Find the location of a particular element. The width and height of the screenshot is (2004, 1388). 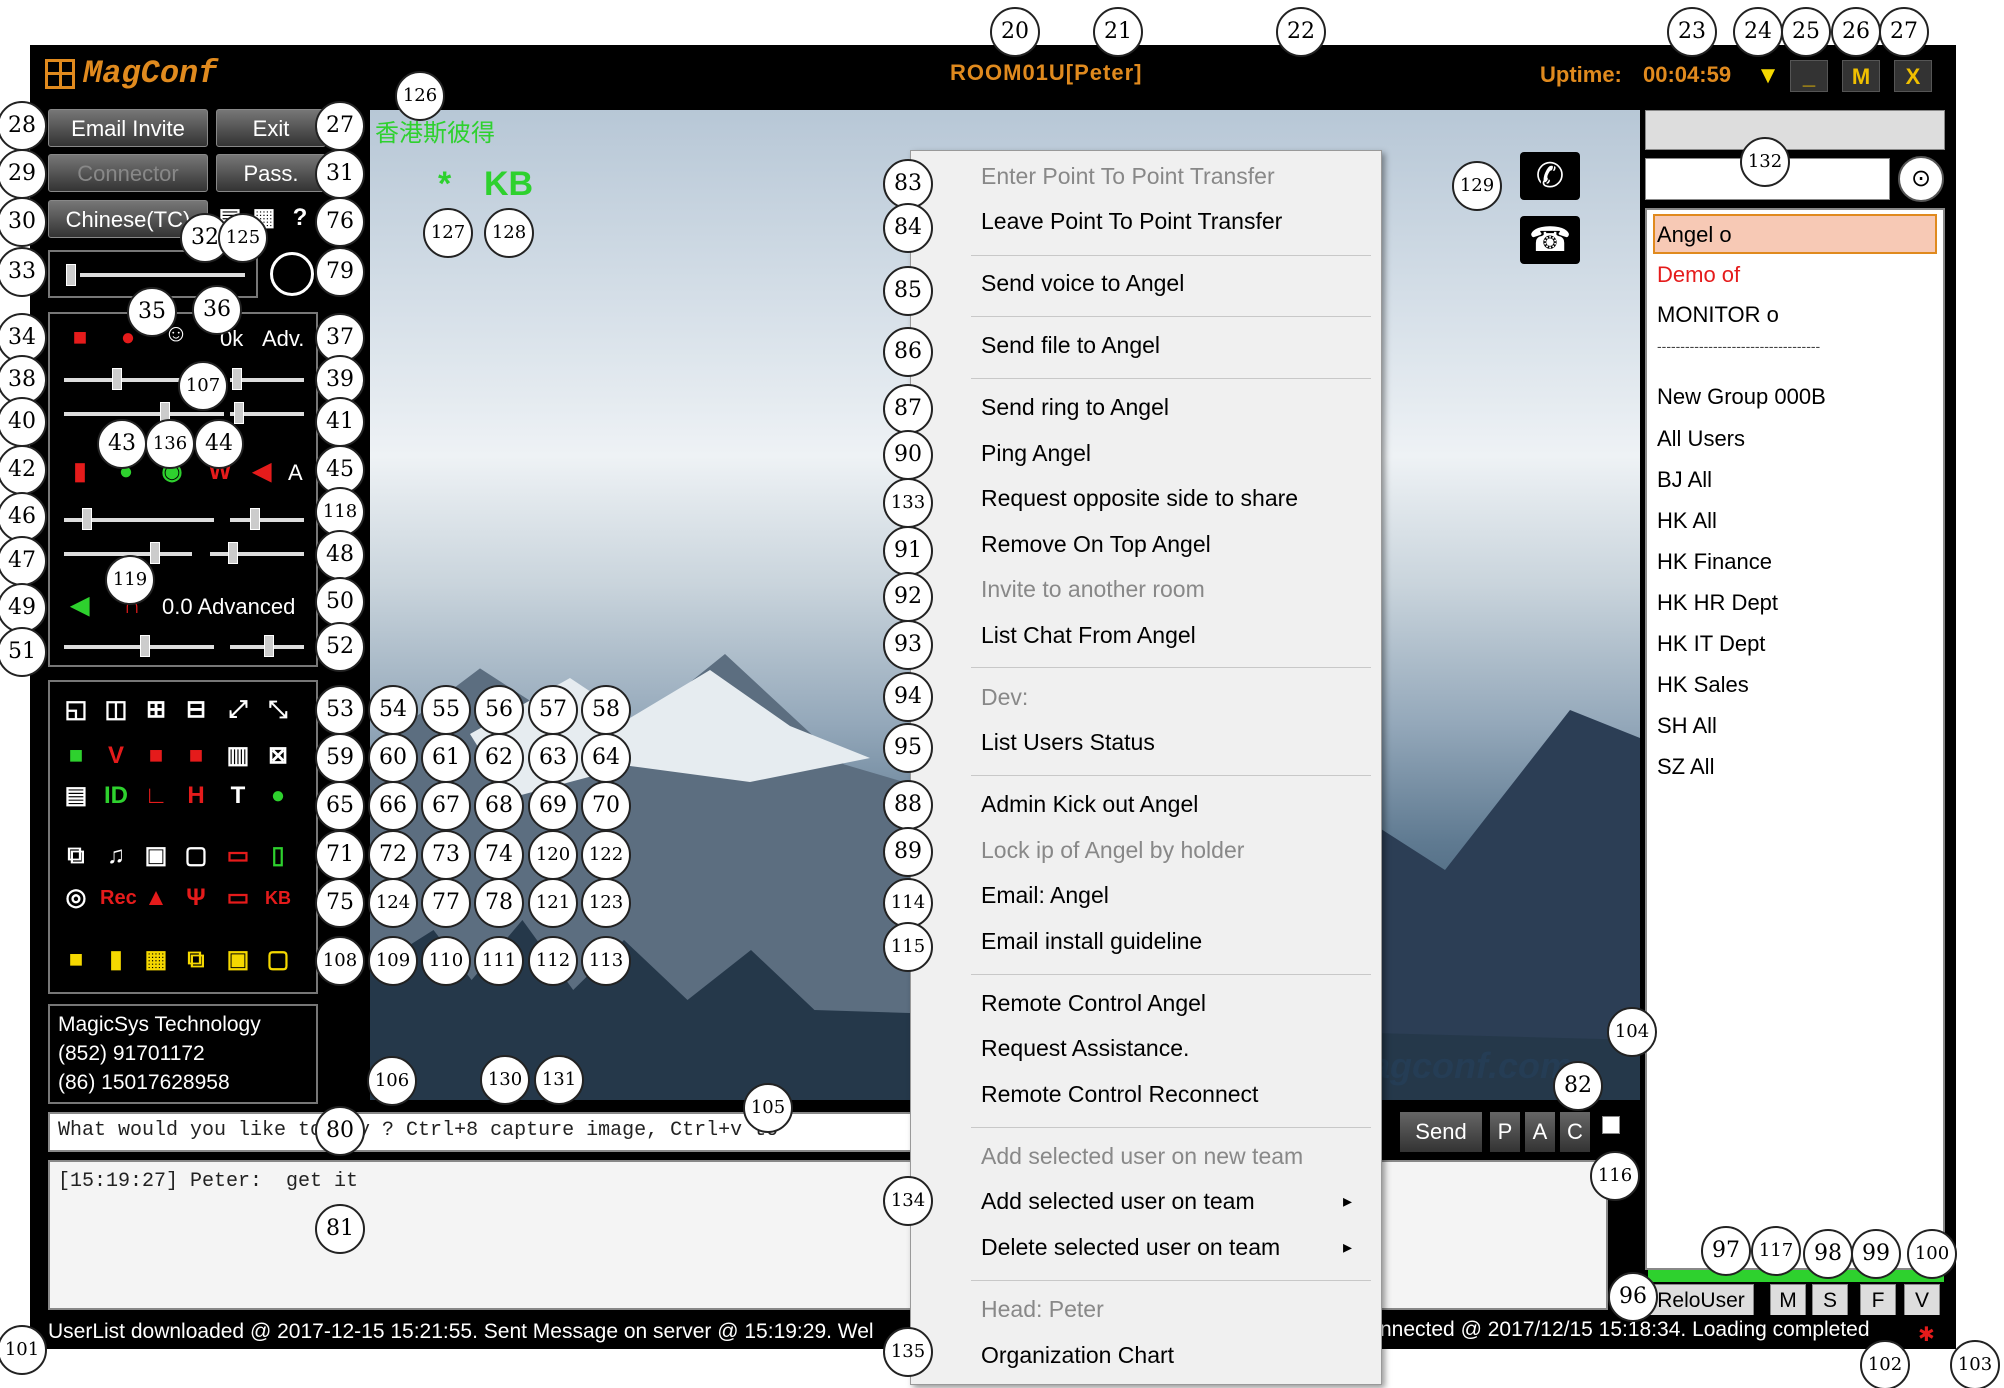

share-yellow-icon: ⧉ is located at coordinates (196, 960).